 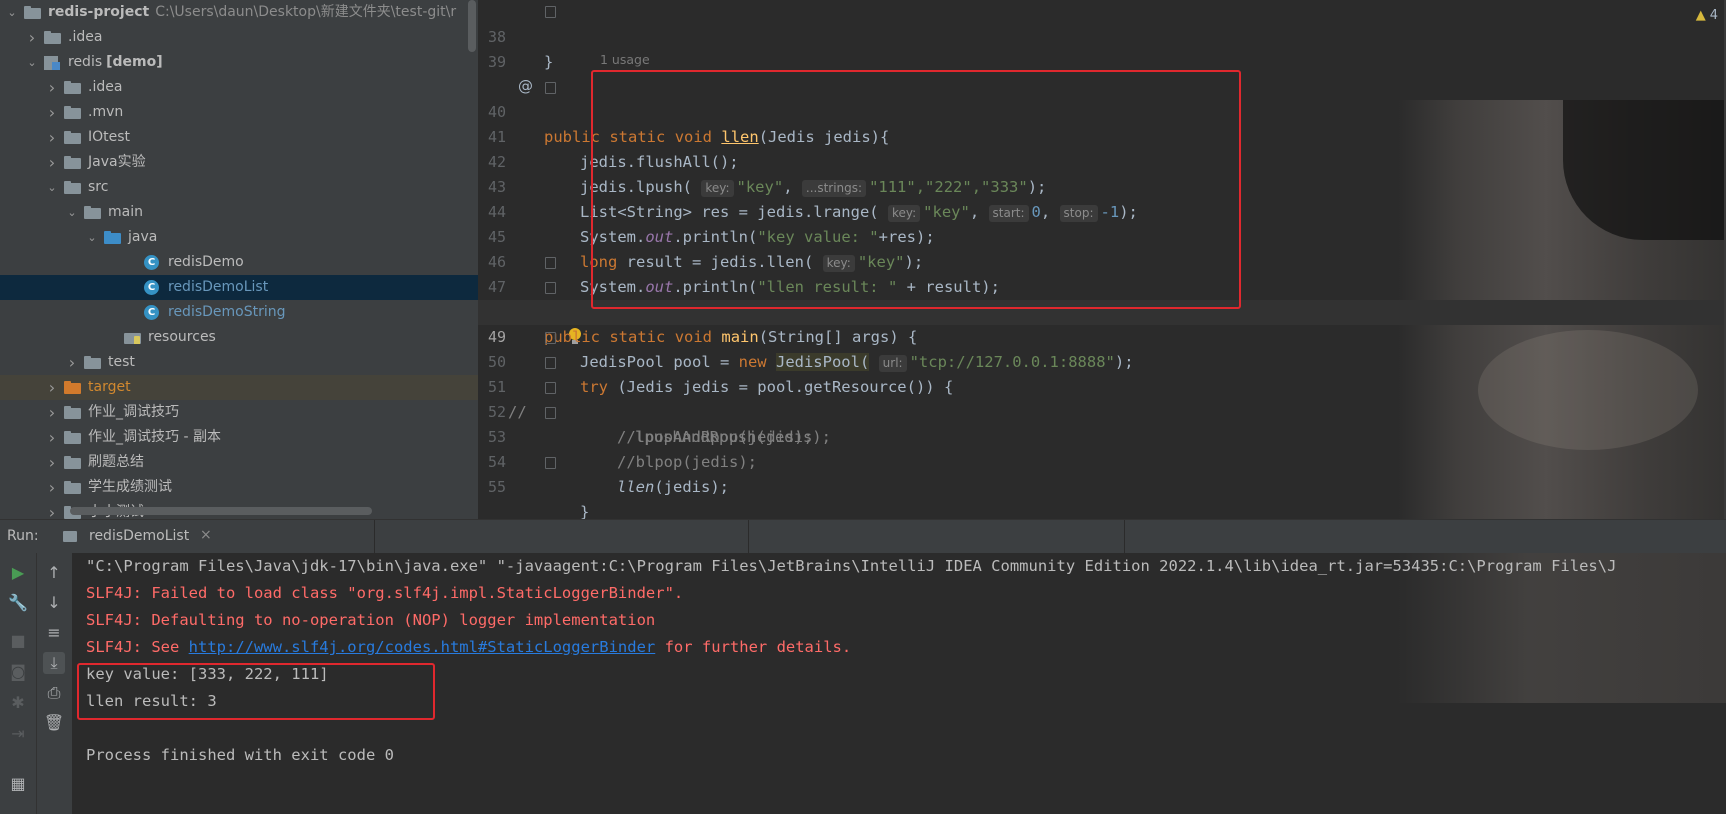 I want to click on tree-item-label: .mvn, so click(x=106, y=112).